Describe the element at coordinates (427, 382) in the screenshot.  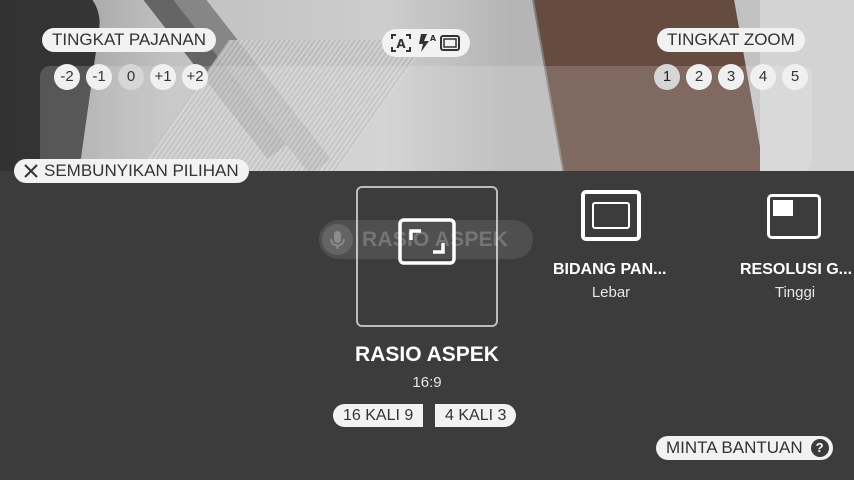
I see `selected-option-value: 16:9` at that location.